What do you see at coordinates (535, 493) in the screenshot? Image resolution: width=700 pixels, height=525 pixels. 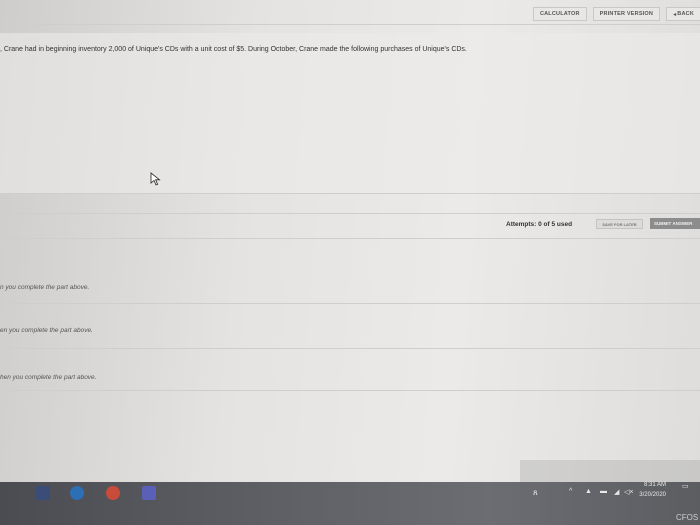 I see `people-icon: ጸ` at bounding box center [535, 493].